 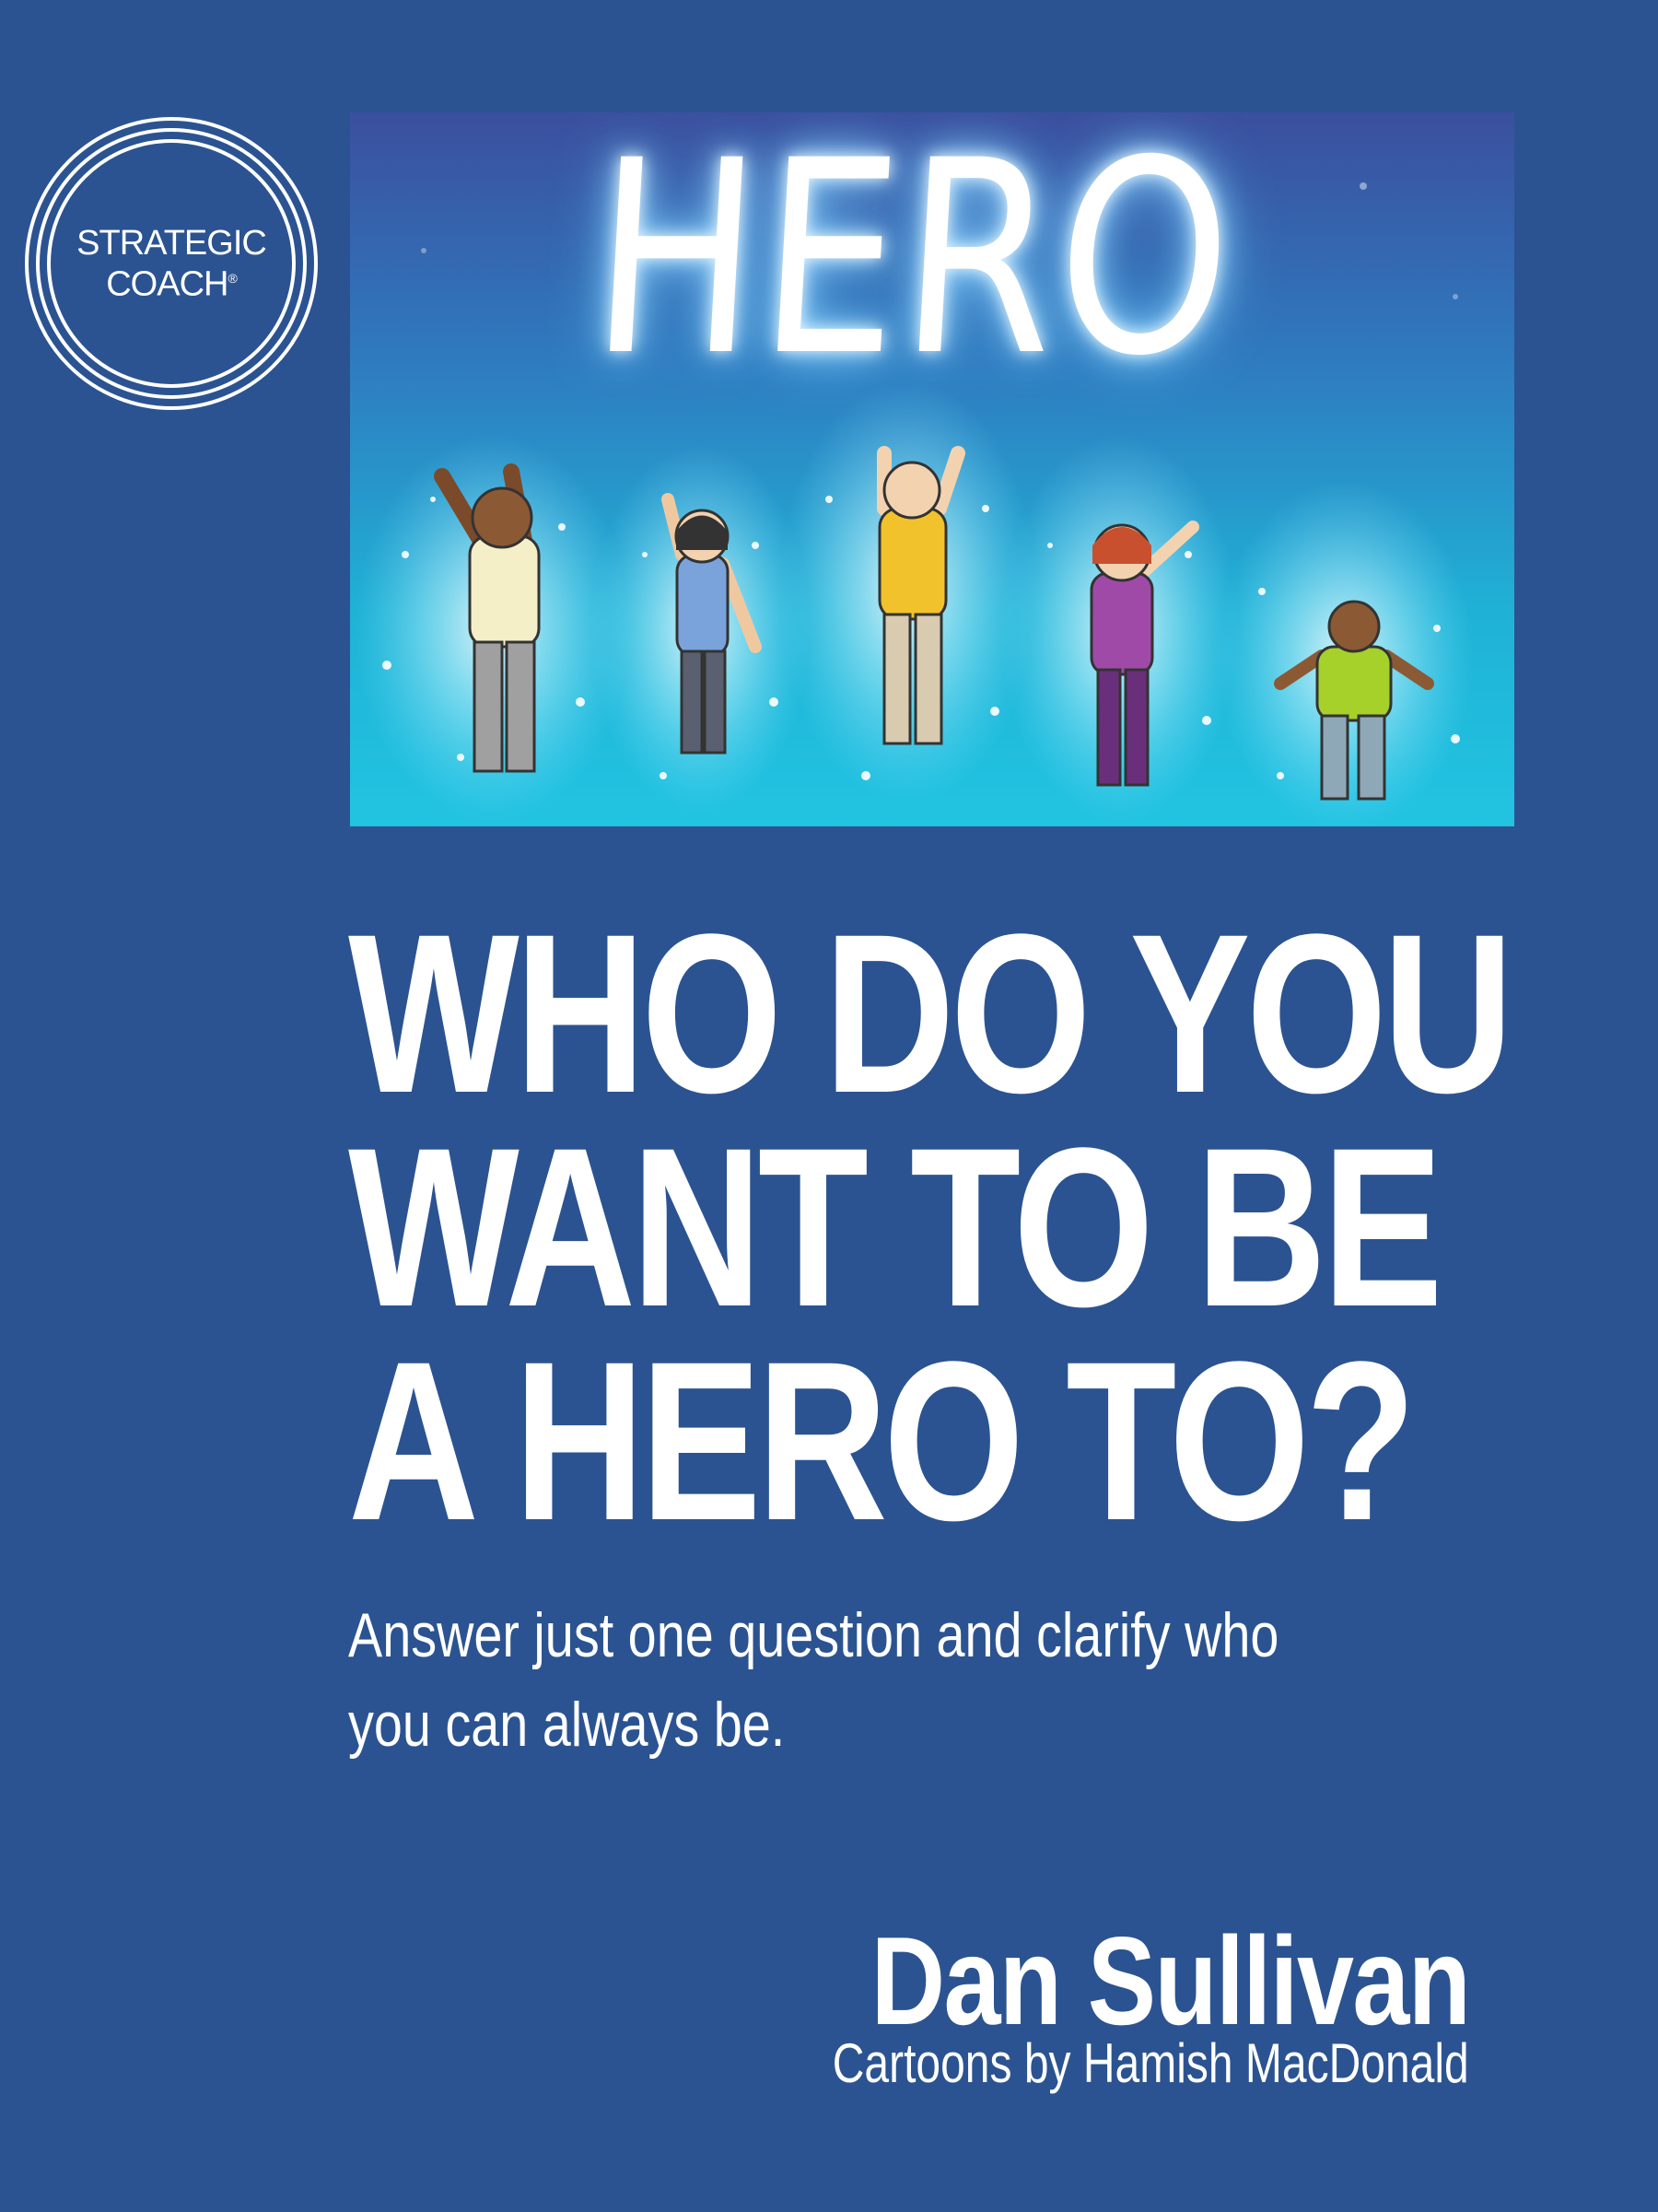 What do you see at coordinates (232, 278) in the screenshot?
I see `registered-mark: ®` at bounding box center [232, 278].